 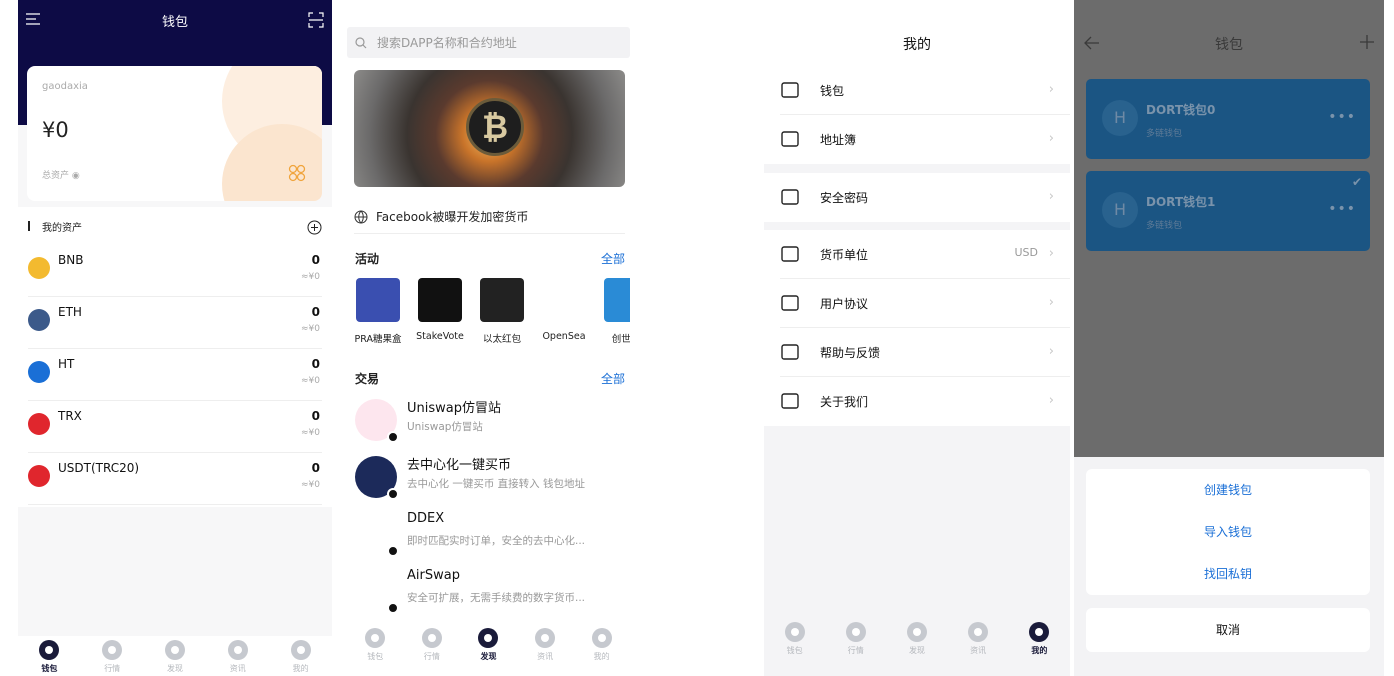 What do you see at coordinates (489, 217) in the screenshot?
I see `news-item: Facebook被曝开发加密货币` at bounding box center [489, 217].